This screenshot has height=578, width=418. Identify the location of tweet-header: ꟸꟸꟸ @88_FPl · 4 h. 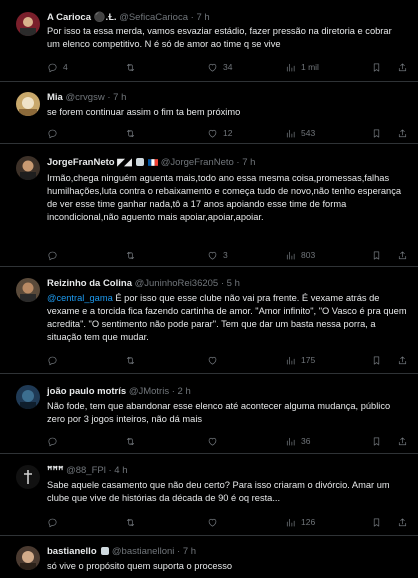
(87, 470).